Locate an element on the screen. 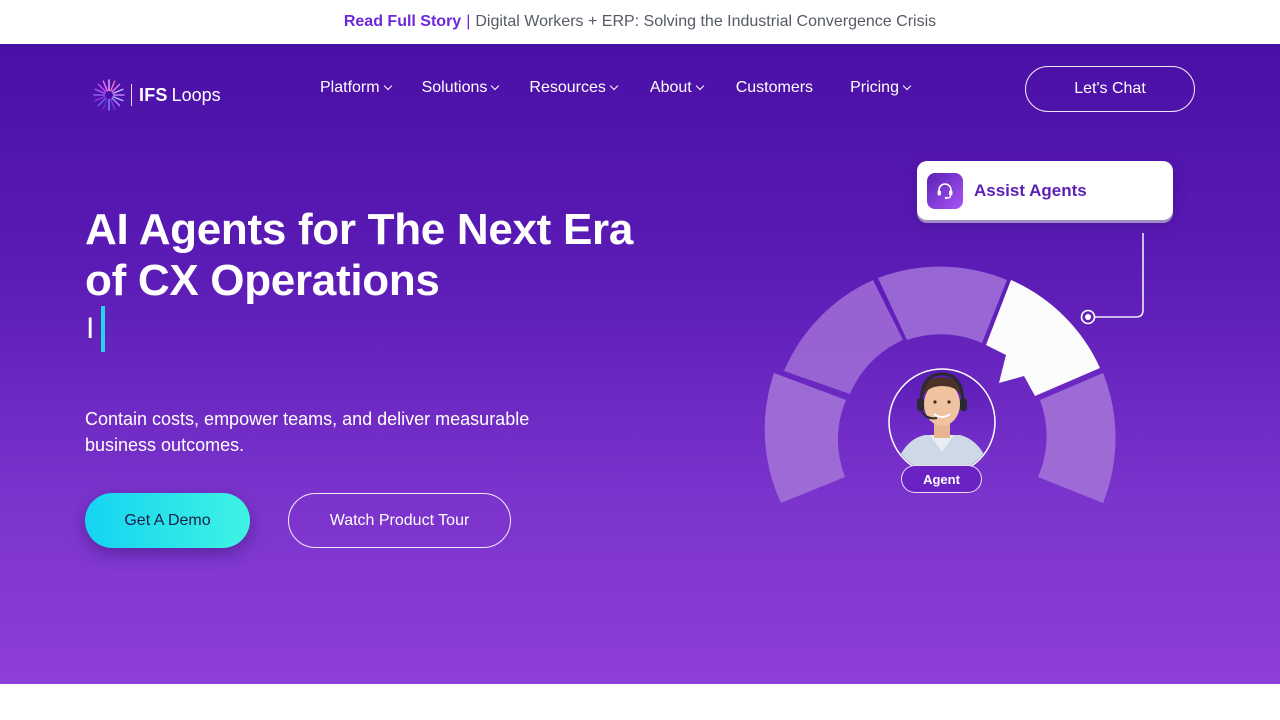  logo-divider is located at coordinates (131, 95).